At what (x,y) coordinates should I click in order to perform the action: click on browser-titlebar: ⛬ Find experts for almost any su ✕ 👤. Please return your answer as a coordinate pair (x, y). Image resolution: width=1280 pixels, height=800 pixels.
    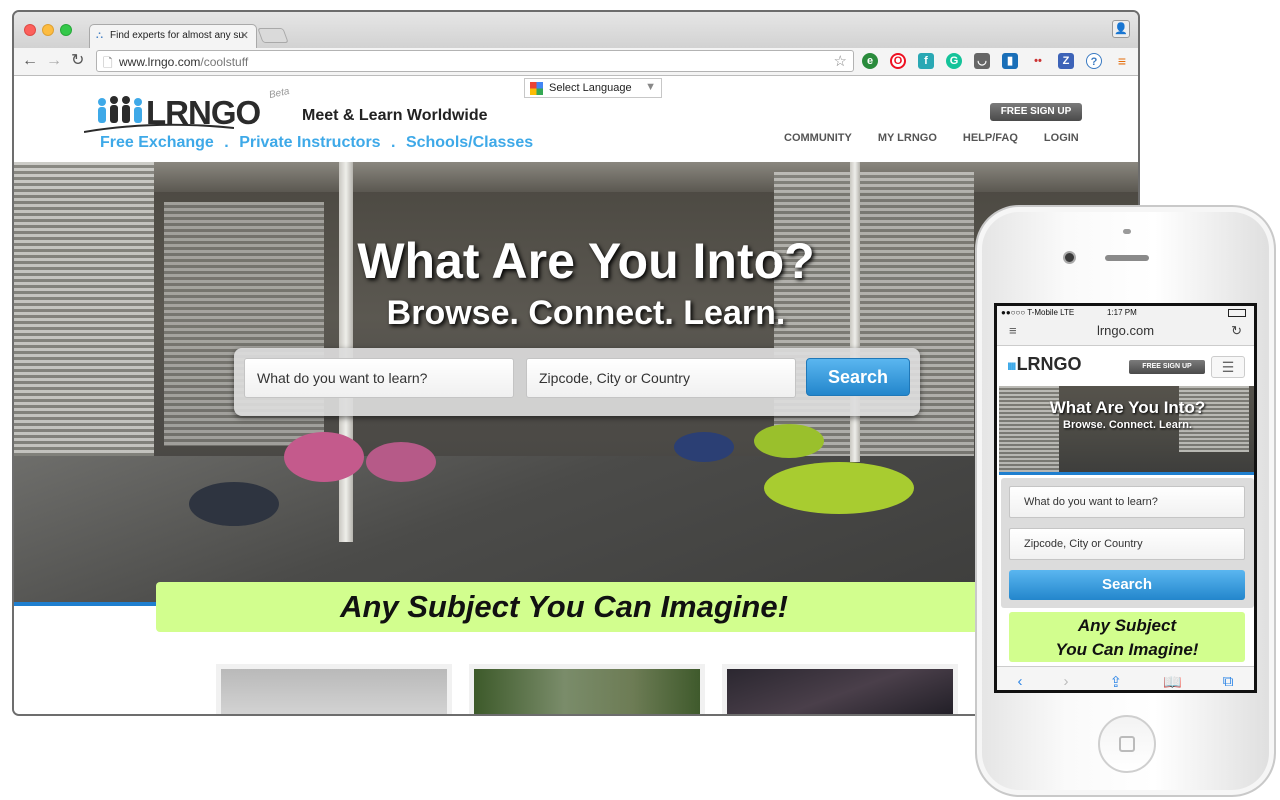
    Looking at the image, I should click on (576, 30).